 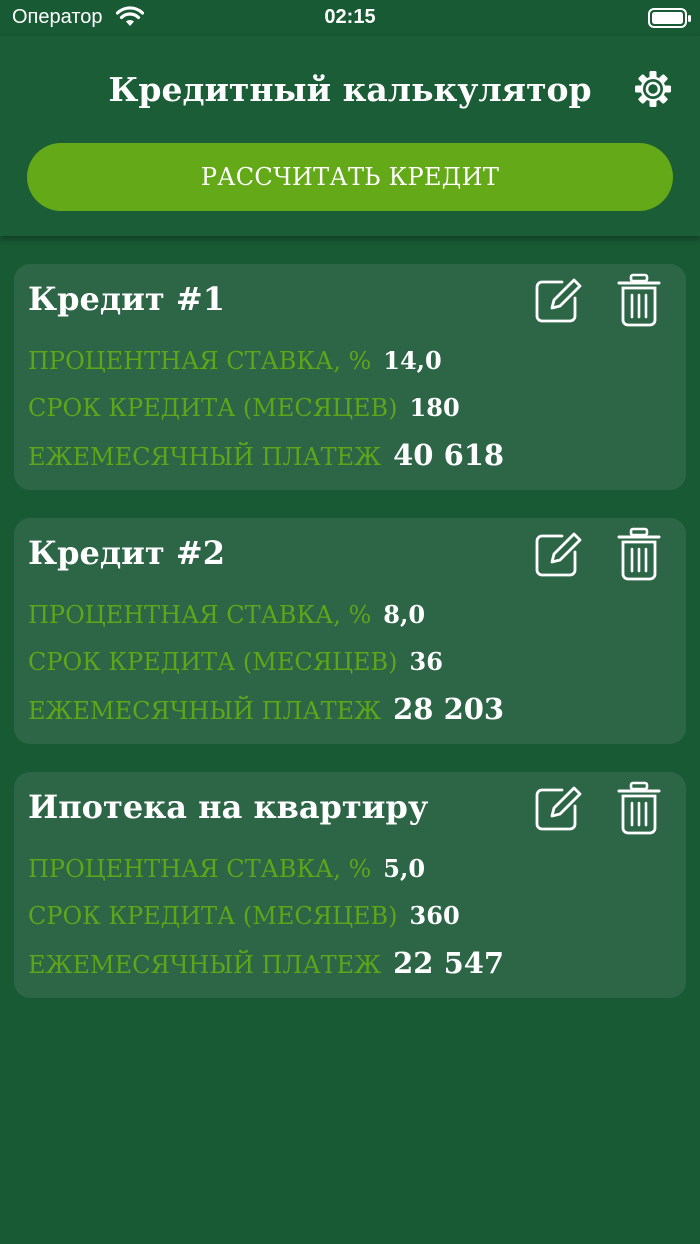 I want to click on monthly-payment-value: 22 547, so click(x=449, y=963).